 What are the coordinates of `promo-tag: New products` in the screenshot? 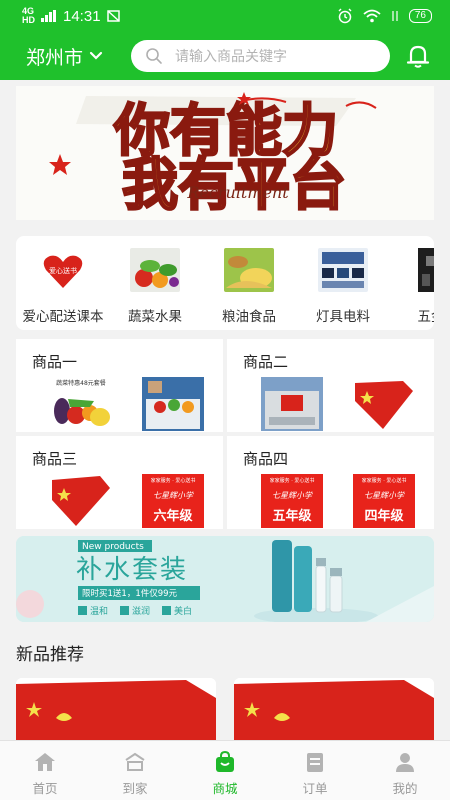 It's located at (113, 547).